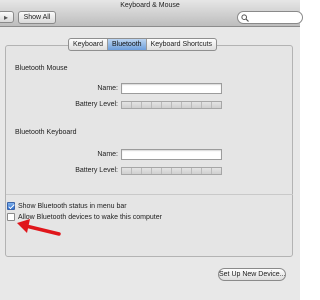 The image size is (320, 300). I want to click on allow-wake-checkbox, so click(11, 217).